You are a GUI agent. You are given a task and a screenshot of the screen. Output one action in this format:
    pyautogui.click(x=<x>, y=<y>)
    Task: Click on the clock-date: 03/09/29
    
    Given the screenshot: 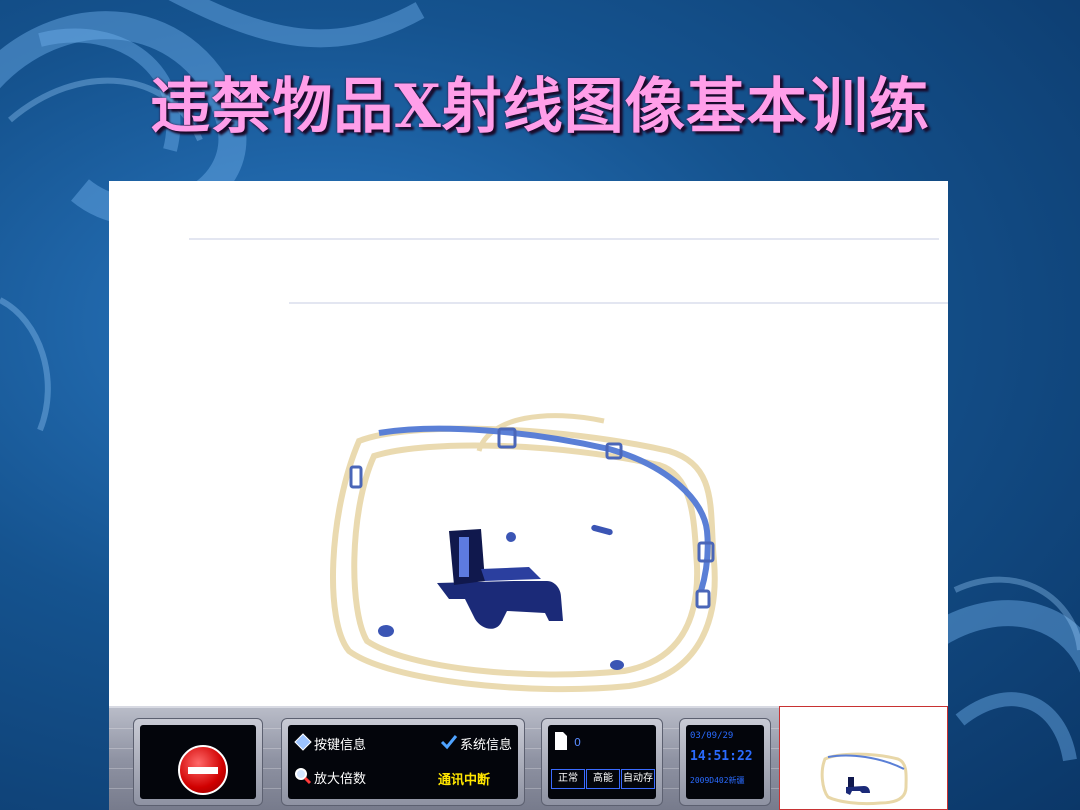 What is the action you would take?
    pyautogui.click(x=712, y=736)
    